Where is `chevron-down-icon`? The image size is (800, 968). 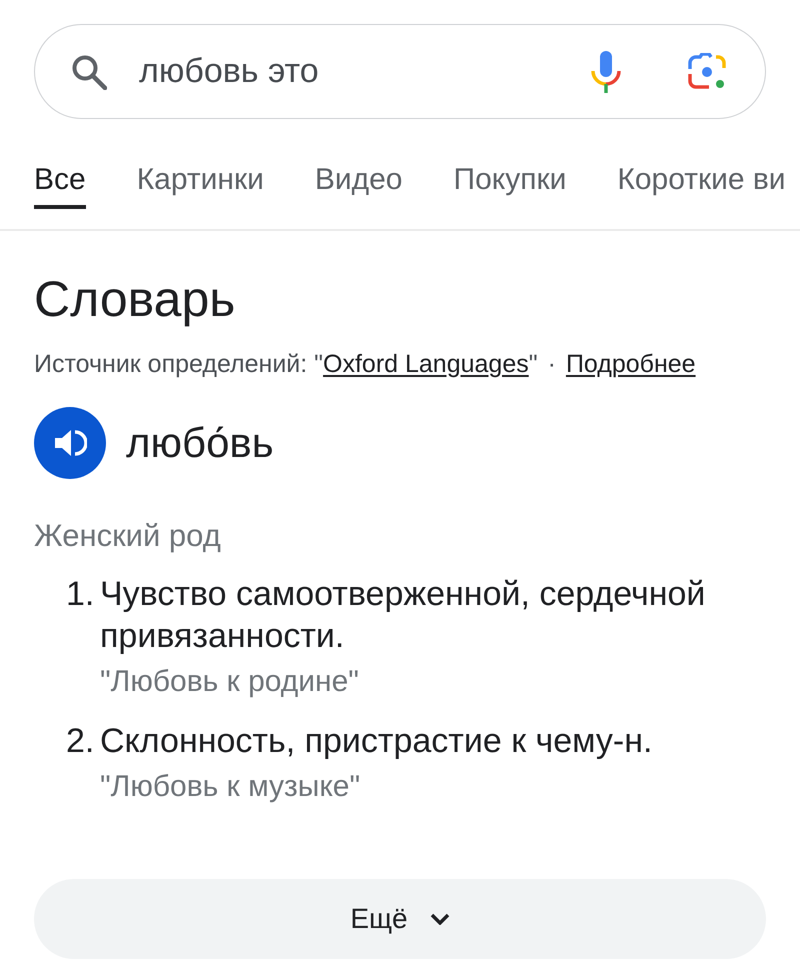
chevron-down-icon is located at coordinates (440, 919).